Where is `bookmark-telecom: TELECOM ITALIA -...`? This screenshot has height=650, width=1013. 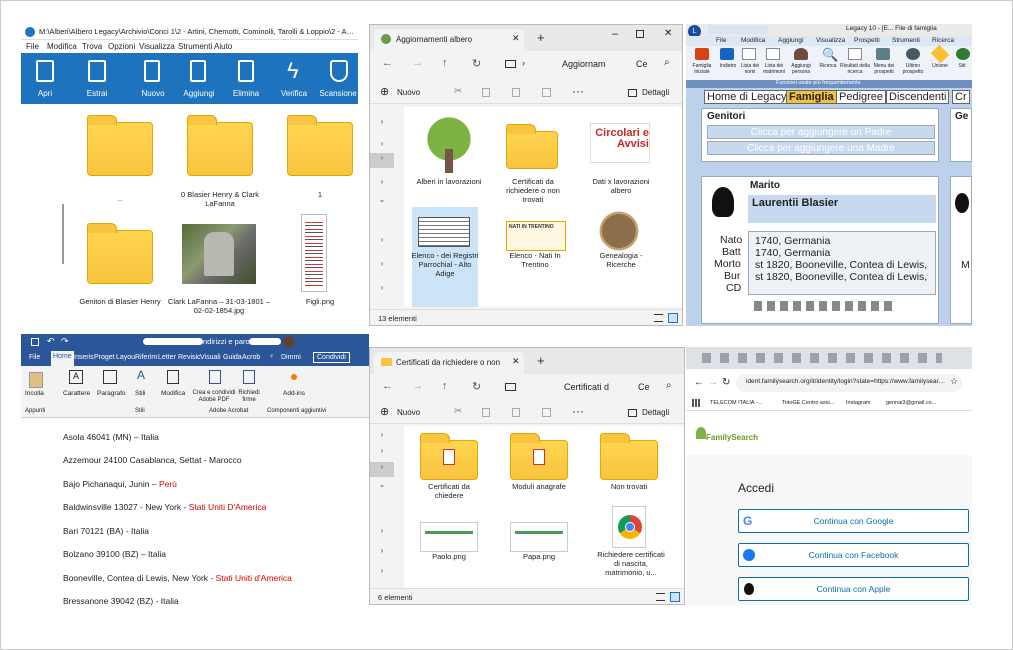 bookmark-telecom: TELECOM ITALIA -... is located at coordinates (736, 403).